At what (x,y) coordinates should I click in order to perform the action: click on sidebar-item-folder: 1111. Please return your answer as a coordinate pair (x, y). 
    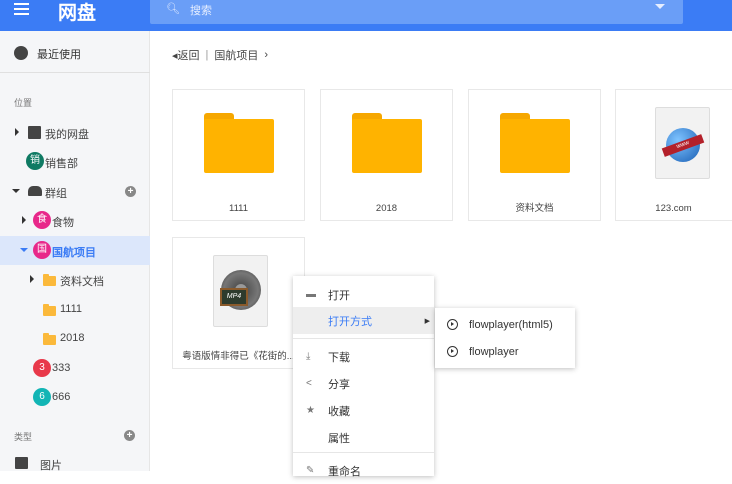
    Looking at the image, I should click on (75, 309).